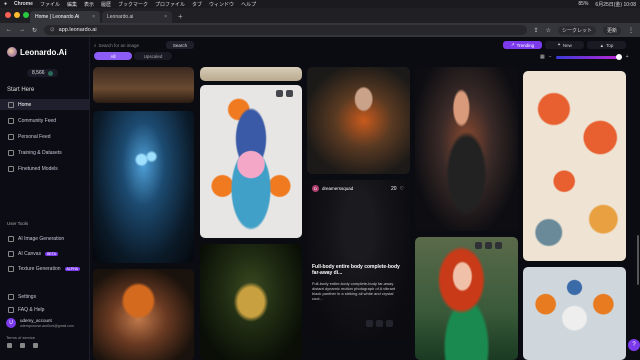 The width and height of the screenshot is (640, 360). Describe the element at coordinates (113, 56) in the screenshot. I see `filter-all: All` at that location.